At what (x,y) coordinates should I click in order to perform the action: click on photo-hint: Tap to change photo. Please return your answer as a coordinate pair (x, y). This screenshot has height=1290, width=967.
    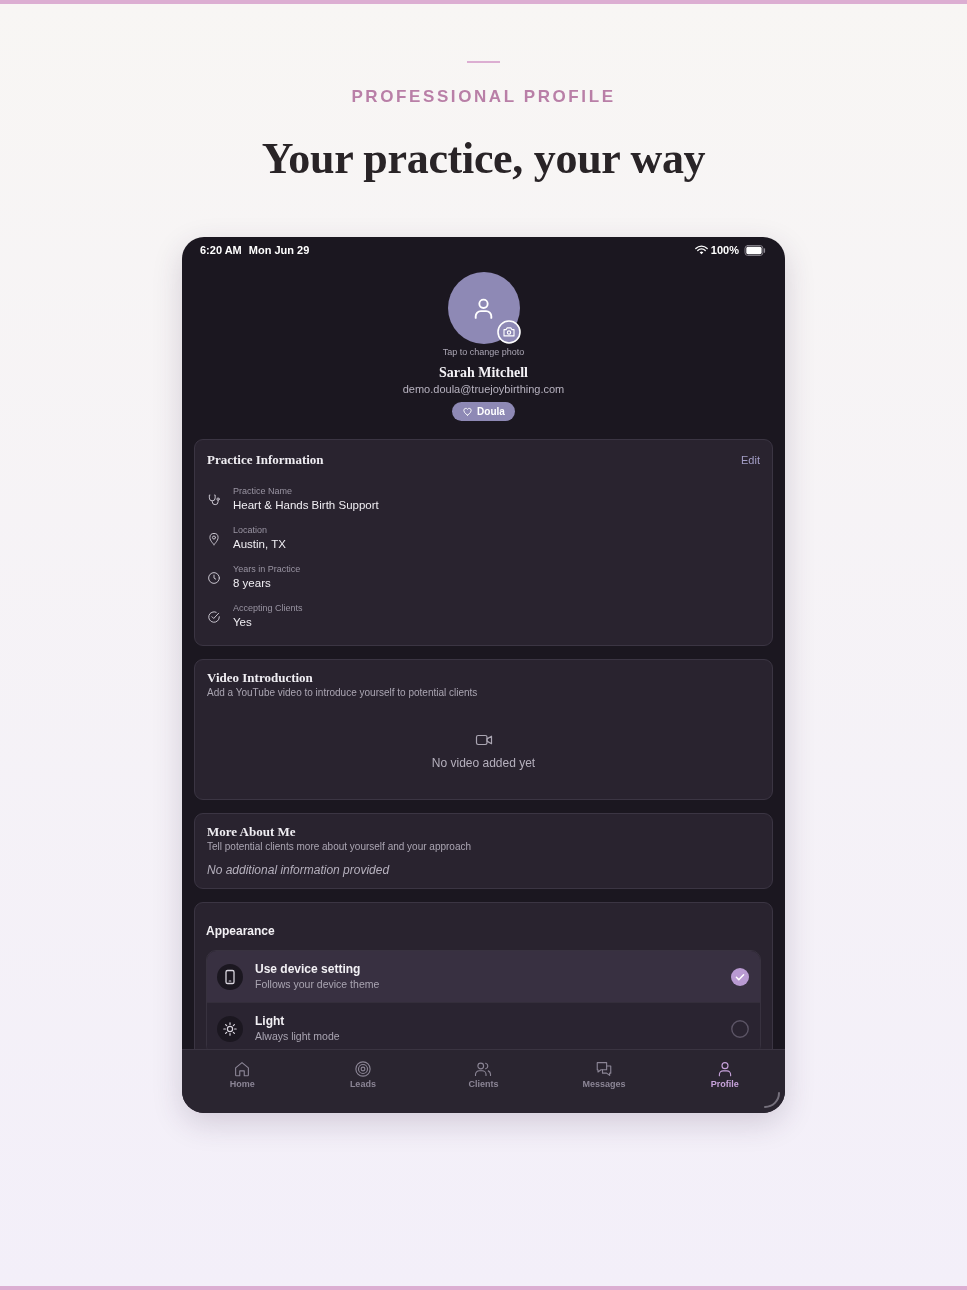
    Looking at the image, I should click on (483, 352).